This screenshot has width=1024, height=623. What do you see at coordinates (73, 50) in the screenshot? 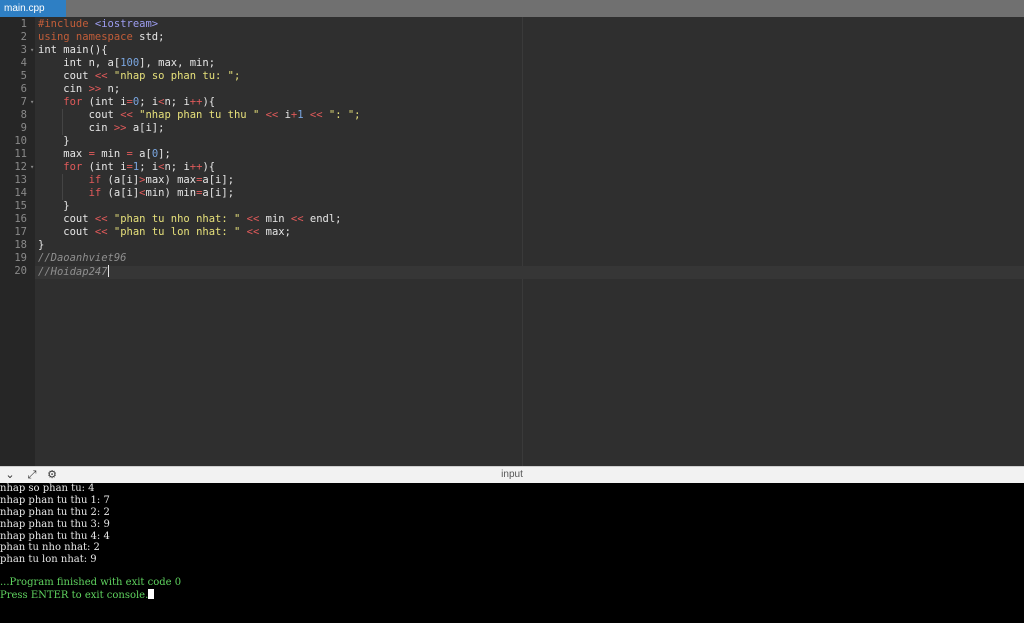
I see `code-line-3: int main(){` at bounding box center [73, 50].